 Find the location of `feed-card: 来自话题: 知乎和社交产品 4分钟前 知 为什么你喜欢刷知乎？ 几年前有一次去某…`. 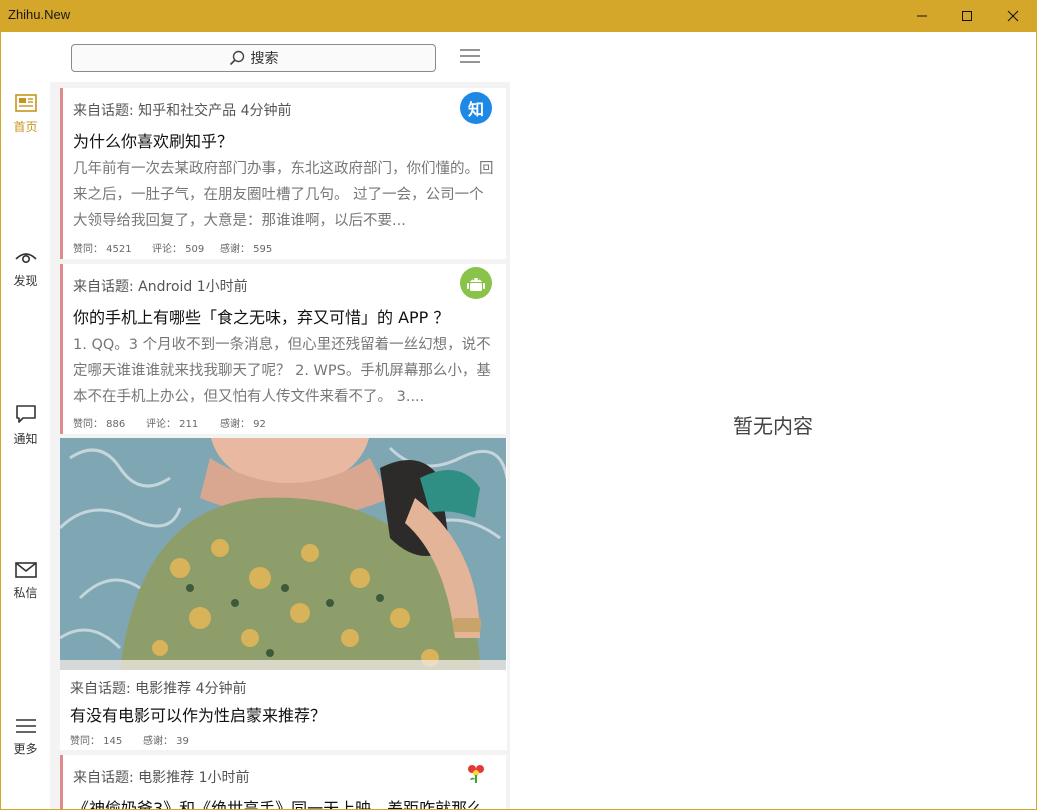

feed-card: 来自话题: 知乎和社交产品 4分钟前 知 为什么你喜欢刷知乎？ 几年前有一次去某… is located at coordinates (283, 173).